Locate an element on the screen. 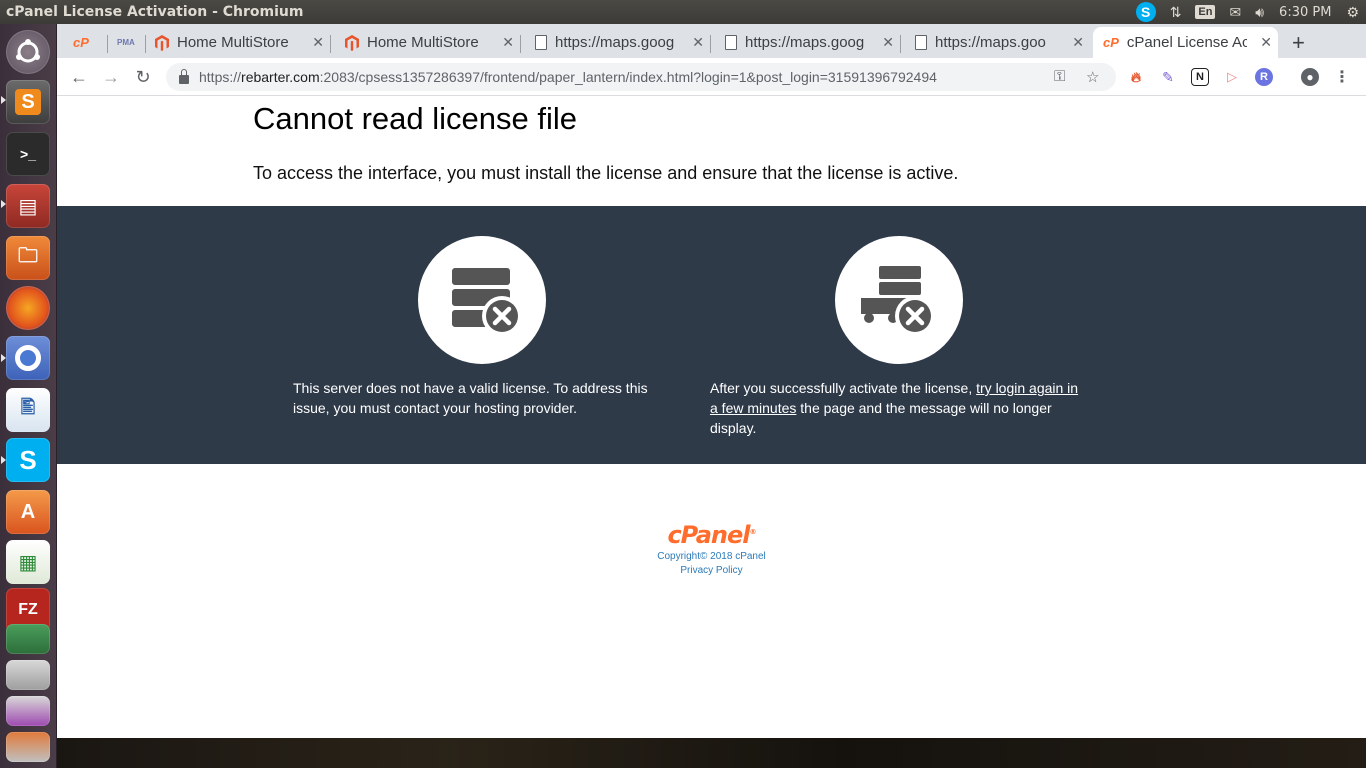 This screenshot has width=1366, height=768. unity-launcher: S >_ ▤ 🗀︎ 🖺︎ S A ▦ FZ is located at coordinates (28, 396).